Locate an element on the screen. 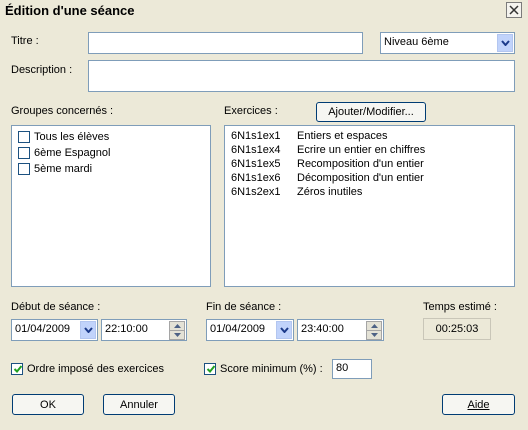  score-minimum-input: 80 is located at coordinates (352, 369).